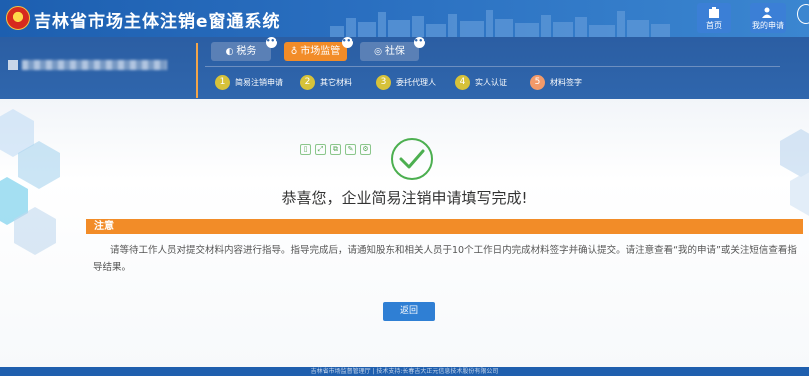  Describe the element at coordinates (491, 82) in the screenshot. I see `step-label: 实人认证` at that location.